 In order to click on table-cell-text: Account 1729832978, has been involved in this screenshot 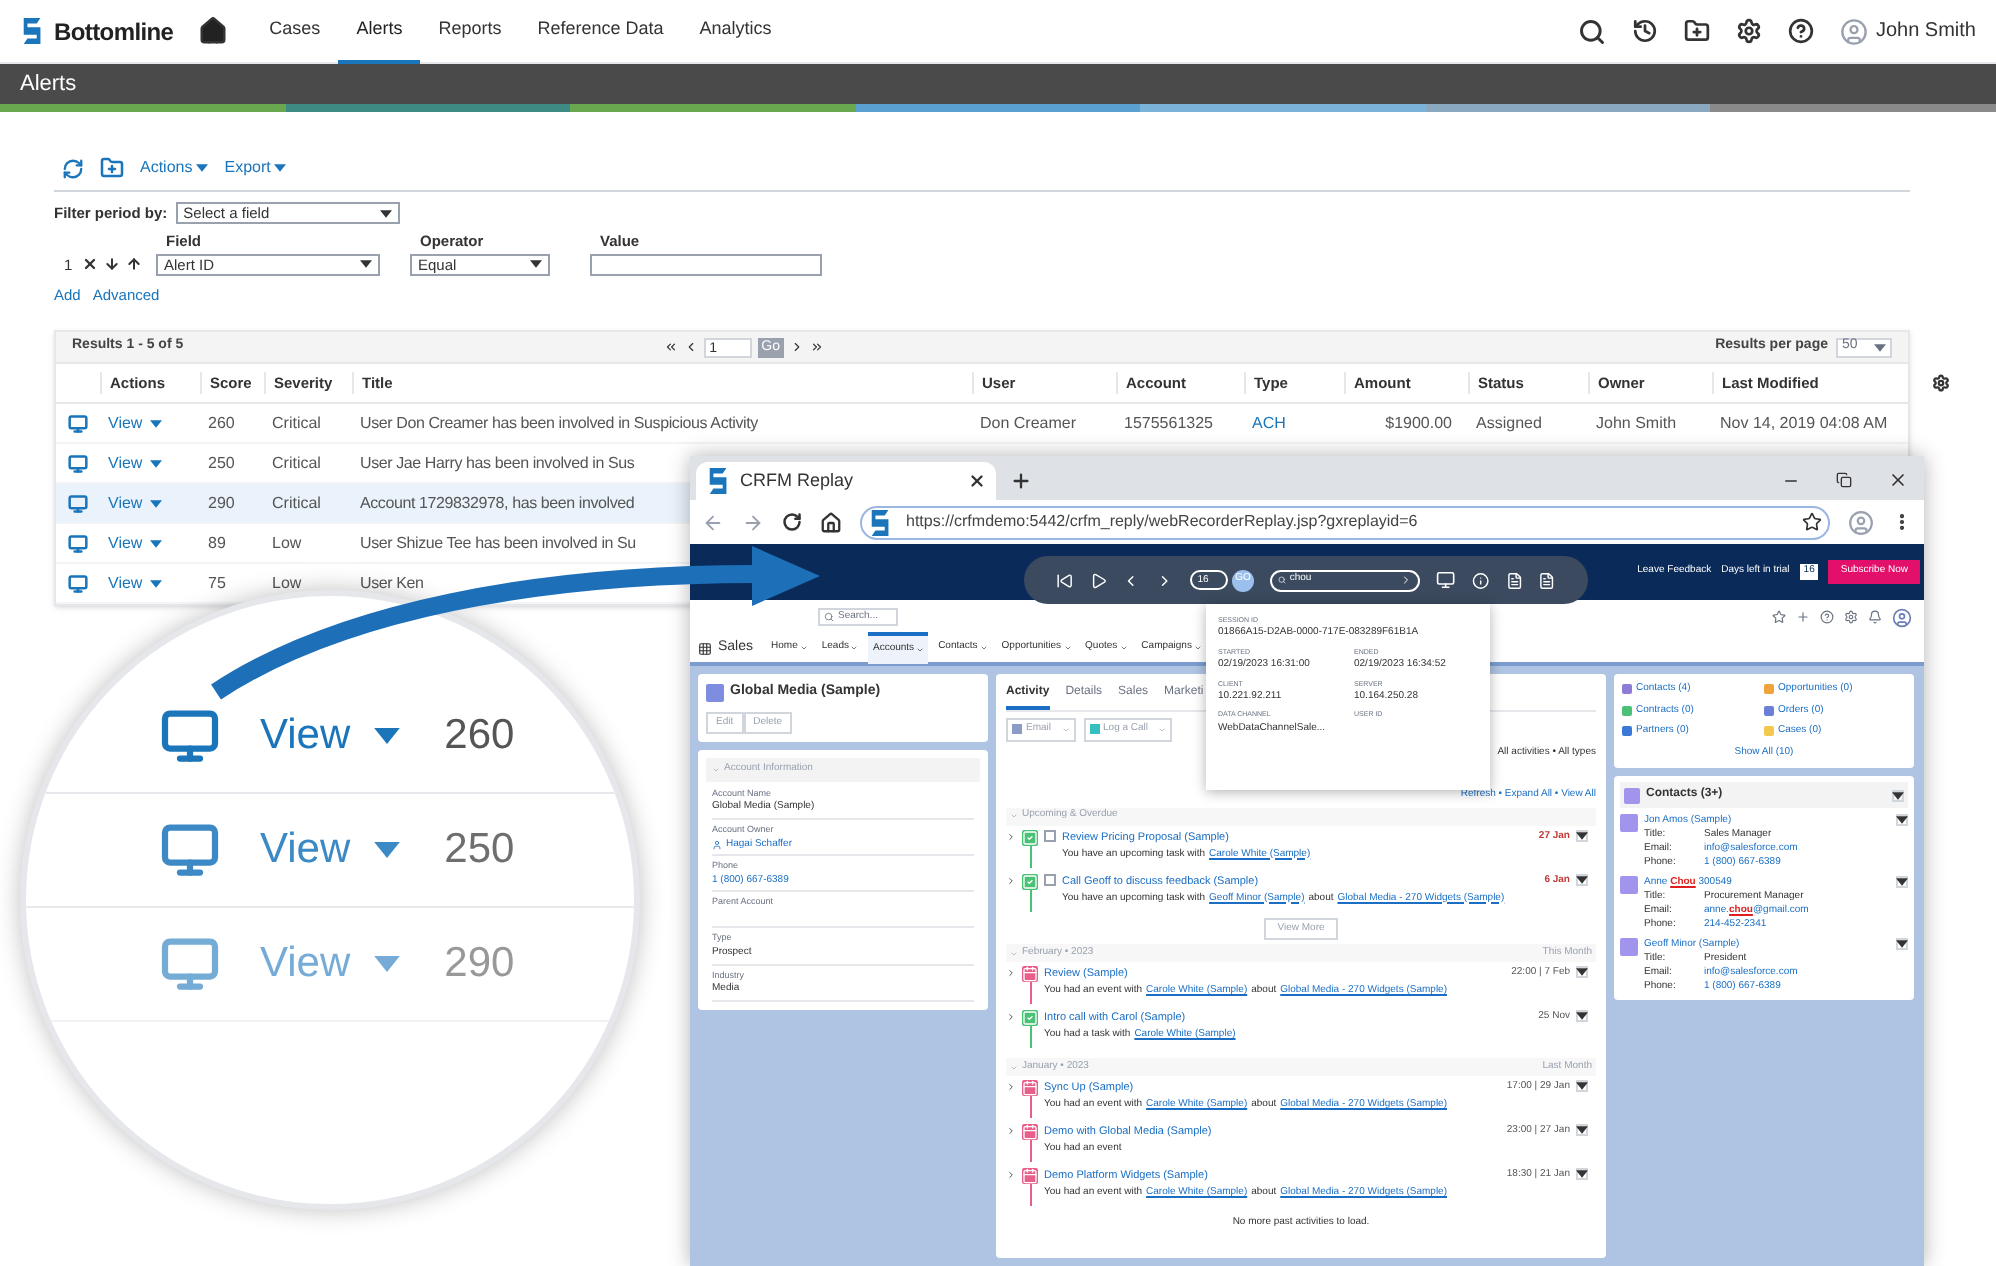, I will do `click(497, 503)`.